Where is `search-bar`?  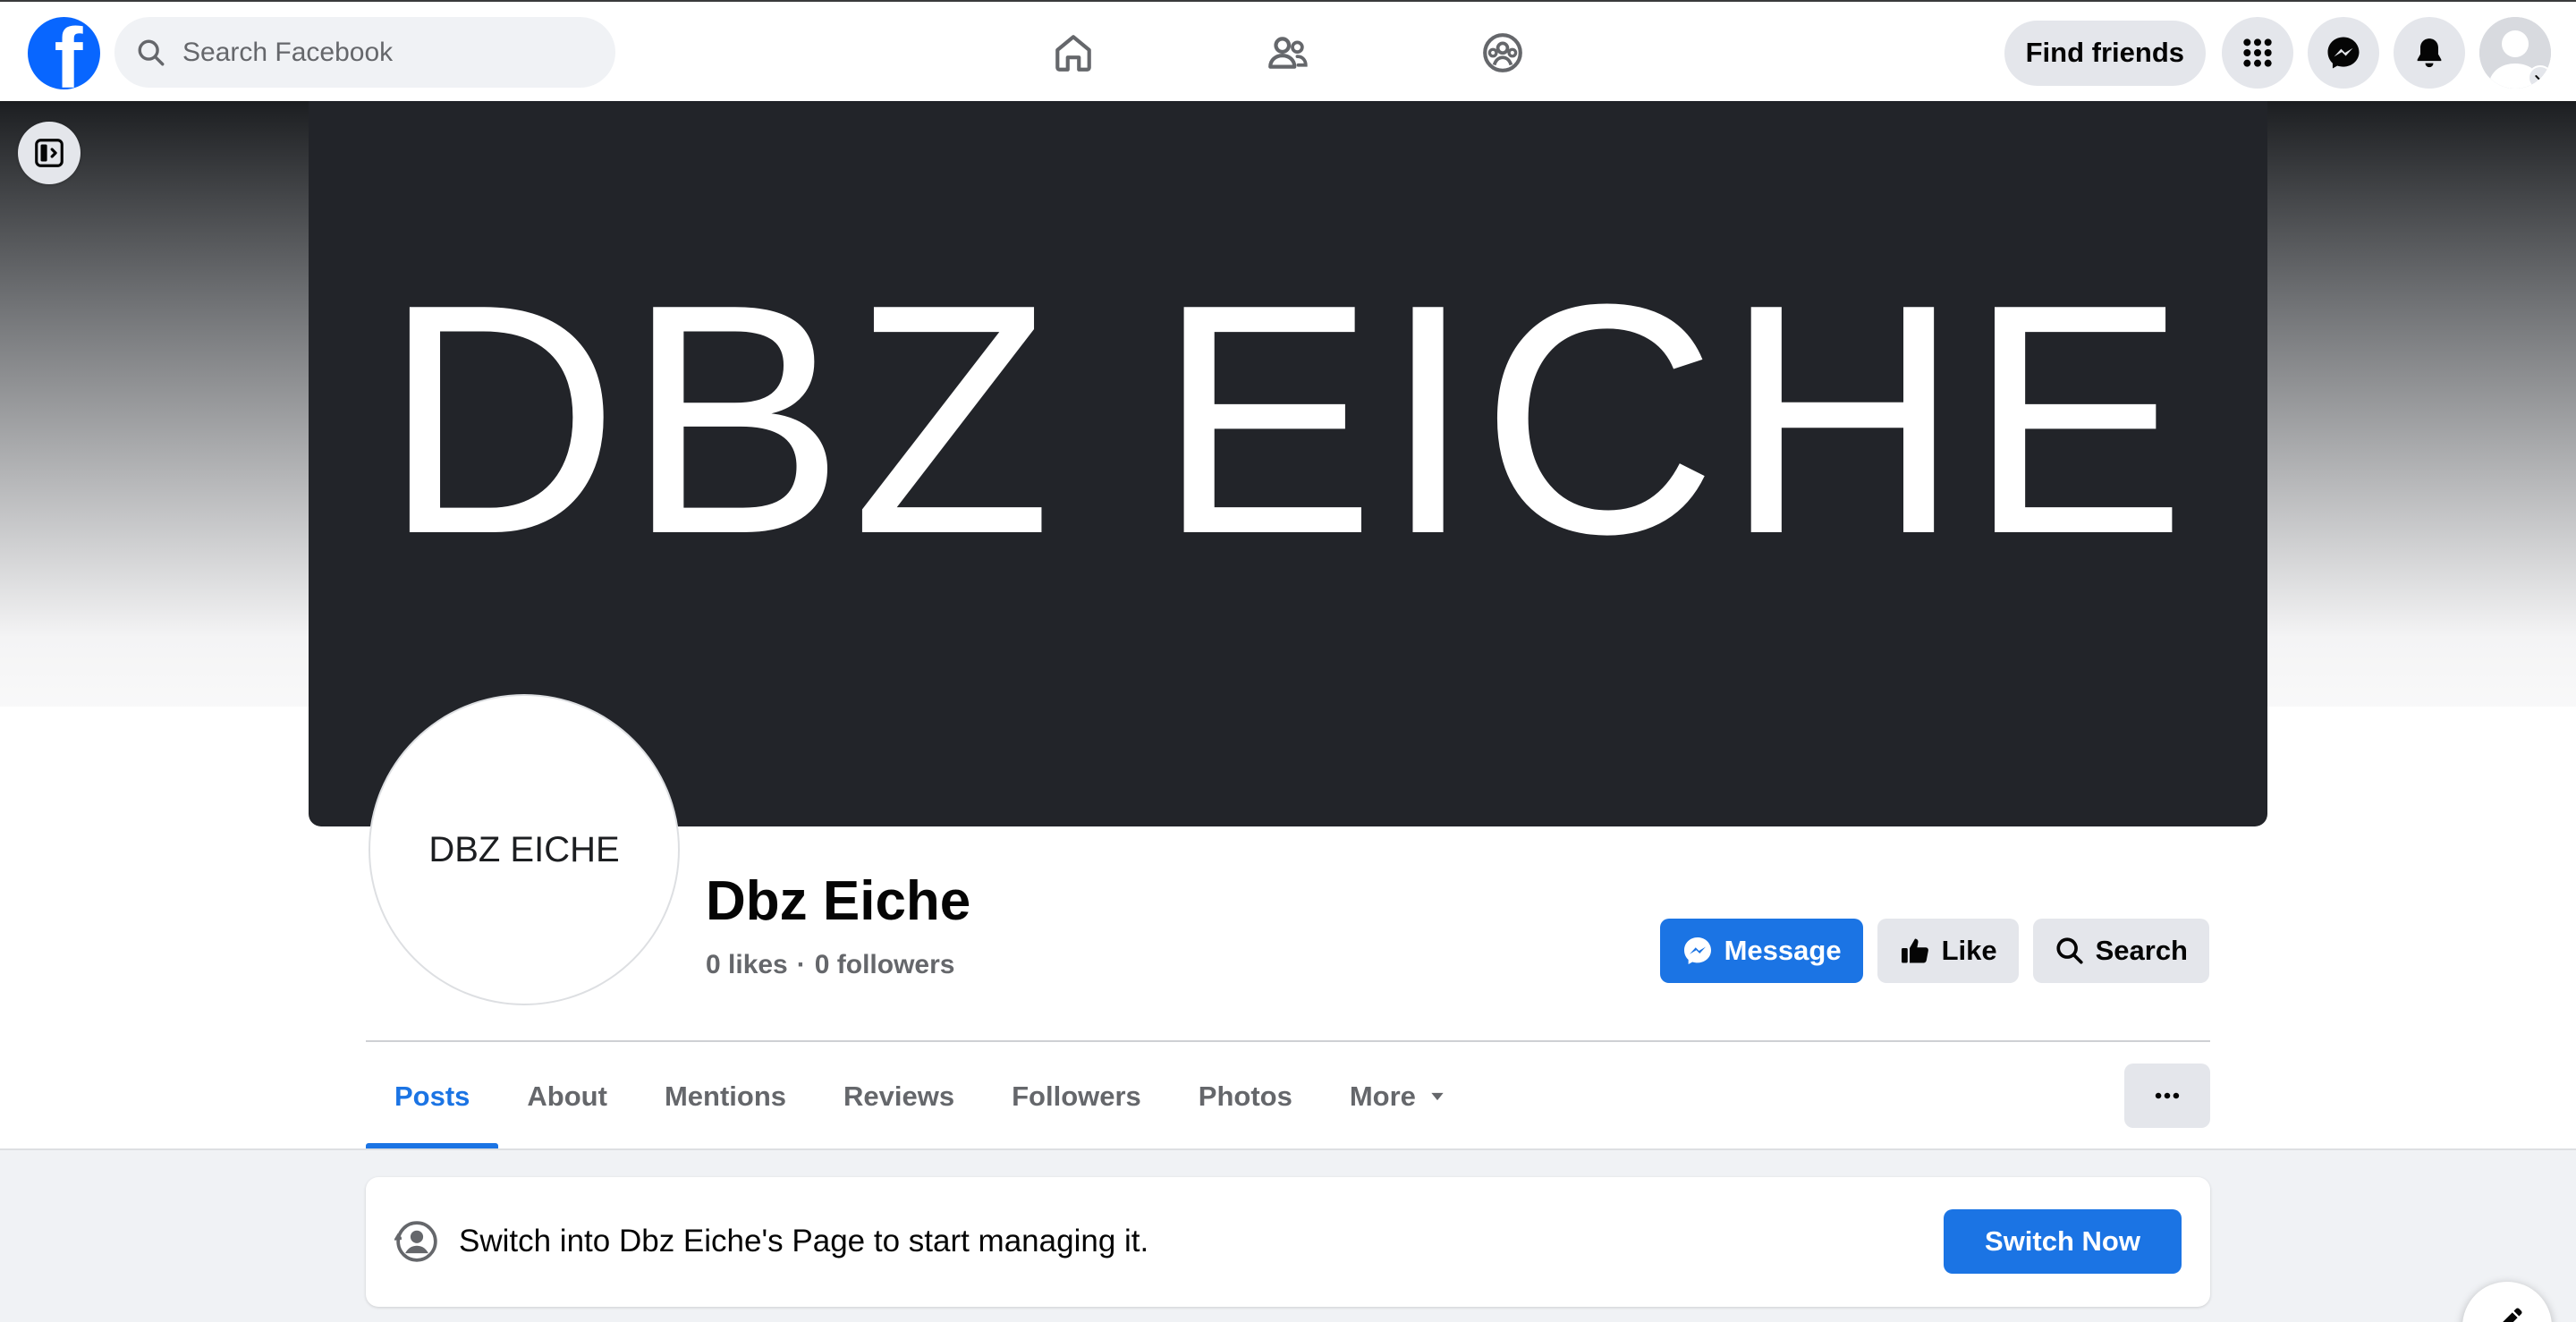 search-bar is located at coordinates (364, 53).